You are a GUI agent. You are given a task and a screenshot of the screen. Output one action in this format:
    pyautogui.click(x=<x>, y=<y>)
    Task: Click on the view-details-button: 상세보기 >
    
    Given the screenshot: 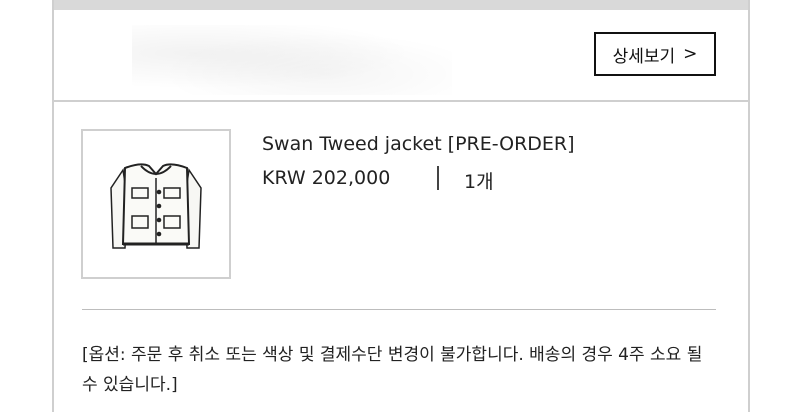 What is the action you would take?
    pyautogui.click(x=655, y=54)
    